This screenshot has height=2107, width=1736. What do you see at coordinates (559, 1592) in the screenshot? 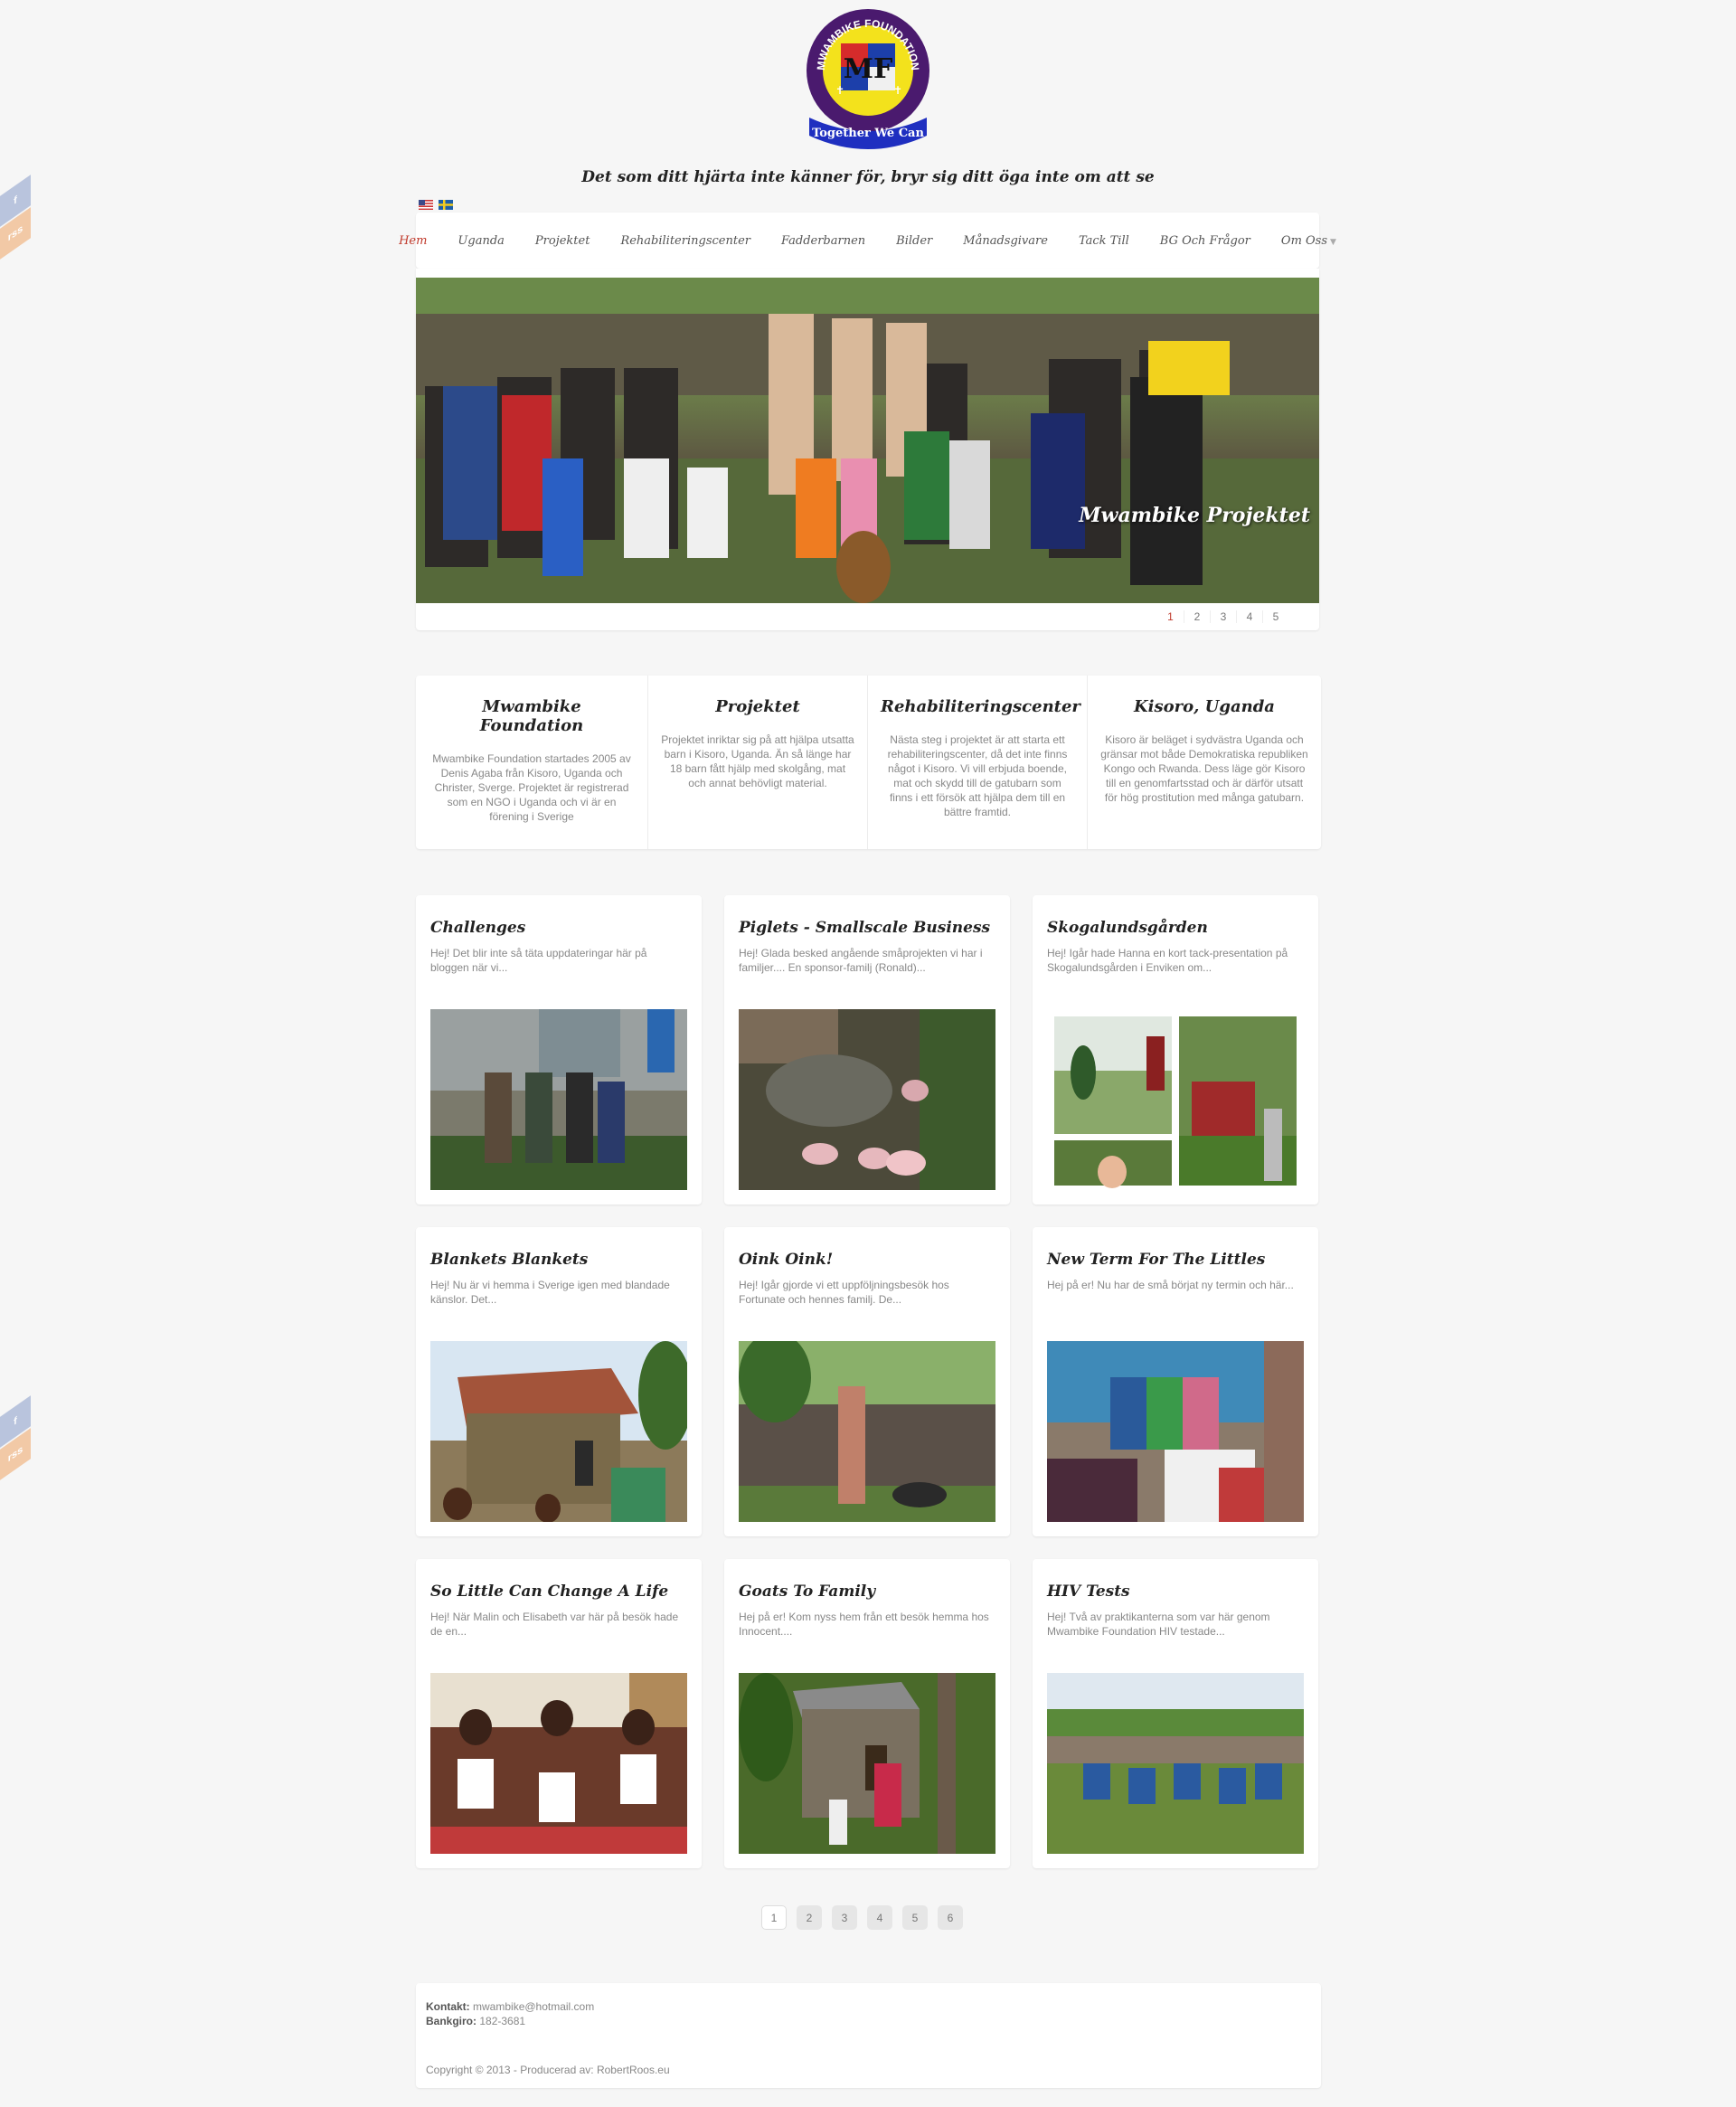
I see `post-title: So Little Can Change A Life` at bounding box center [559, 1592].